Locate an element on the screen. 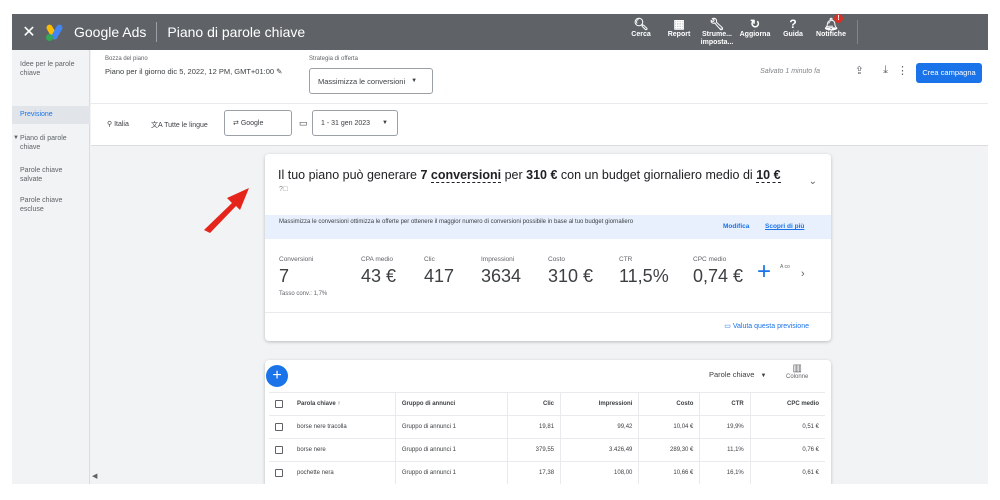 The image size is (1000, 500). report-icon: ▦ is located at coordinates (679, 24).